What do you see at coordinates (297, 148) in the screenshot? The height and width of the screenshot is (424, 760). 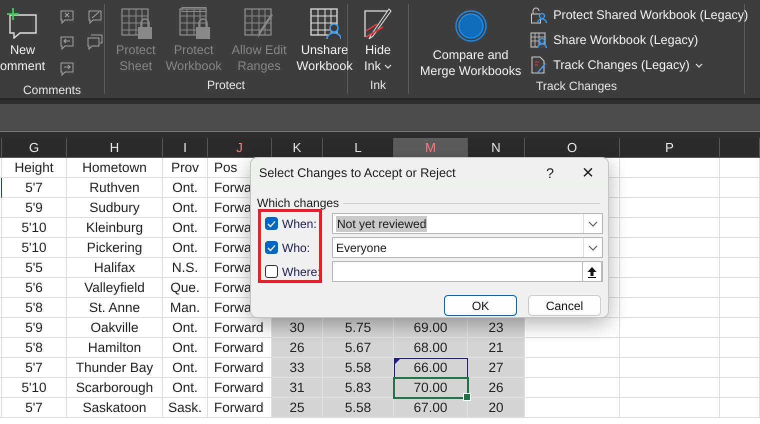 I see `column-header: K` at bounding box center [297, 148].